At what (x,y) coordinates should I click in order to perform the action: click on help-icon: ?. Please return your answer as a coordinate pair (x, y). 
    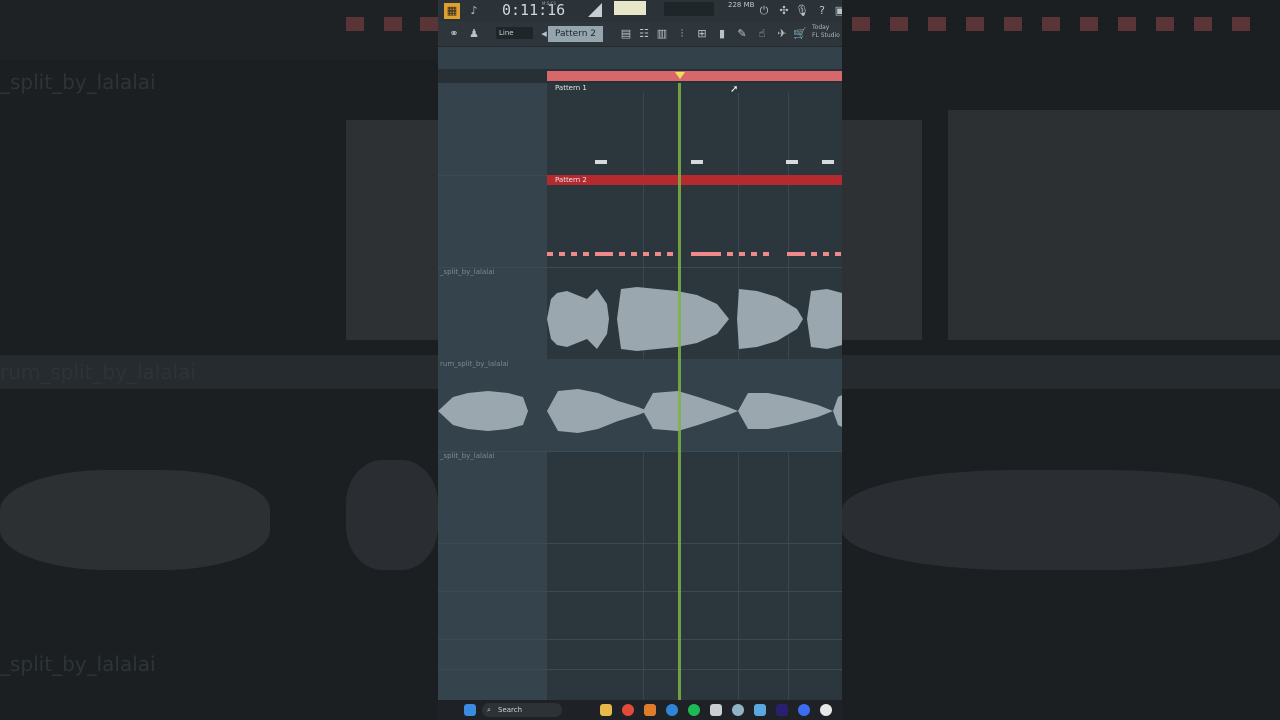
    Looking at the image, I should click on (822, 11).